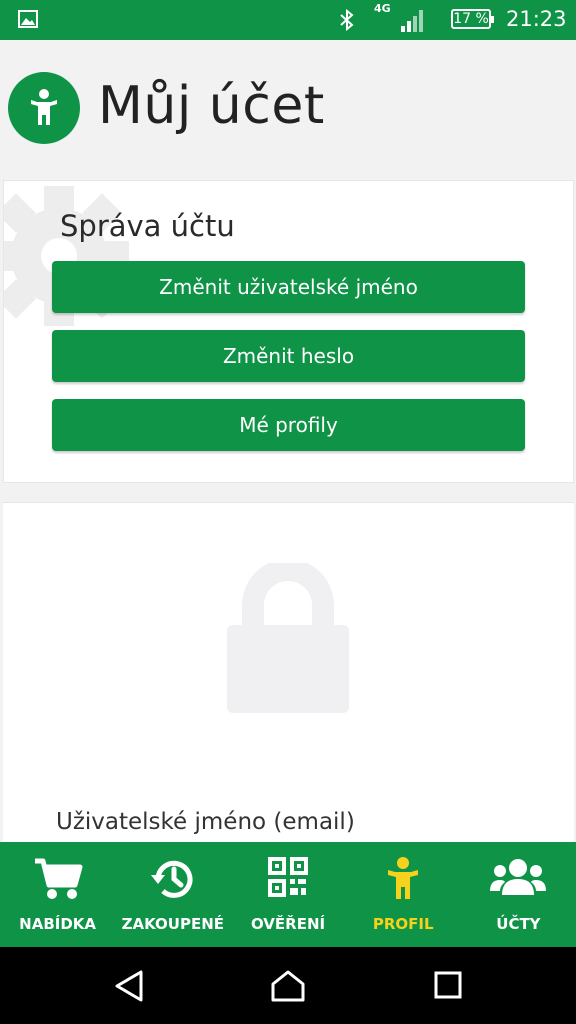  Describe the element at coordinates (58, 878) in the screenshot. I see `cart-icon` at that location.